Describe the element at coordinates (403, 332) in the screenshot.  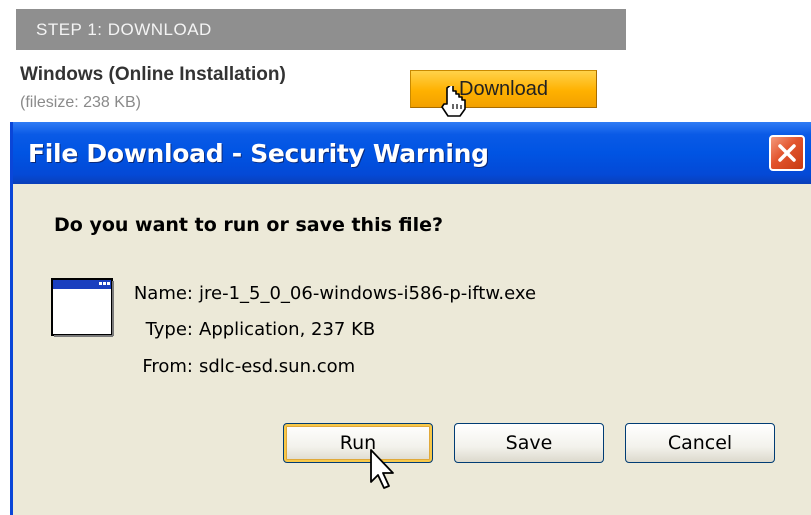
I see `field-type: Type: Application, 237 KB` at that location.